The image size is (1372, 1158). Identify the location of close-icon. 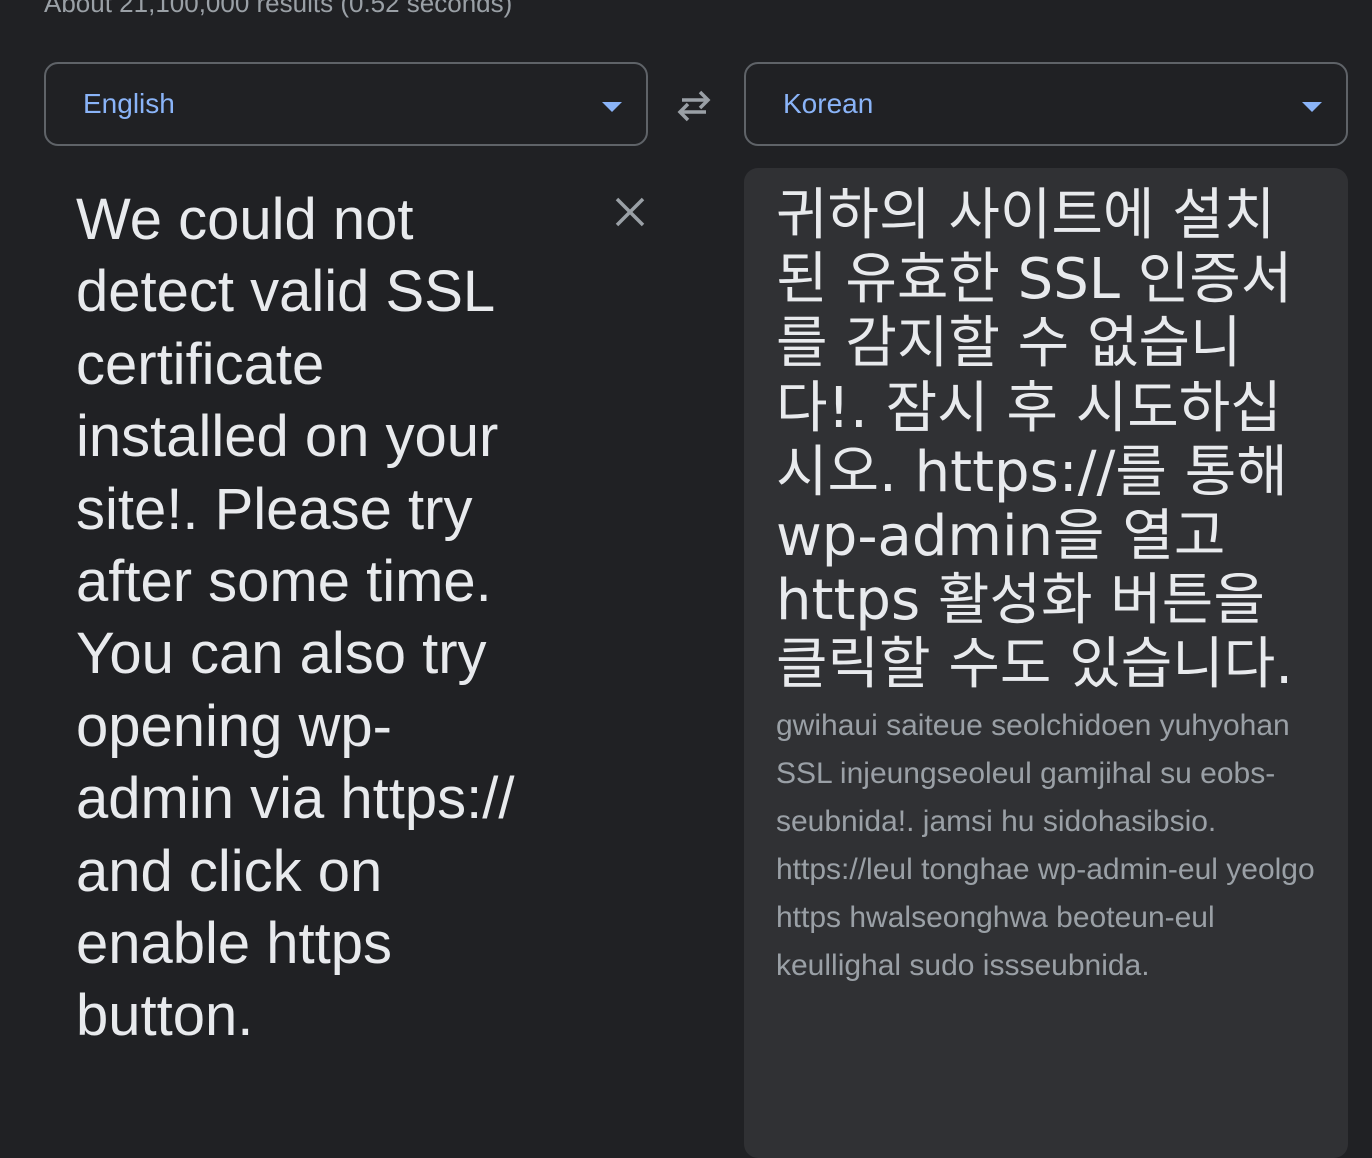
(630, 212).